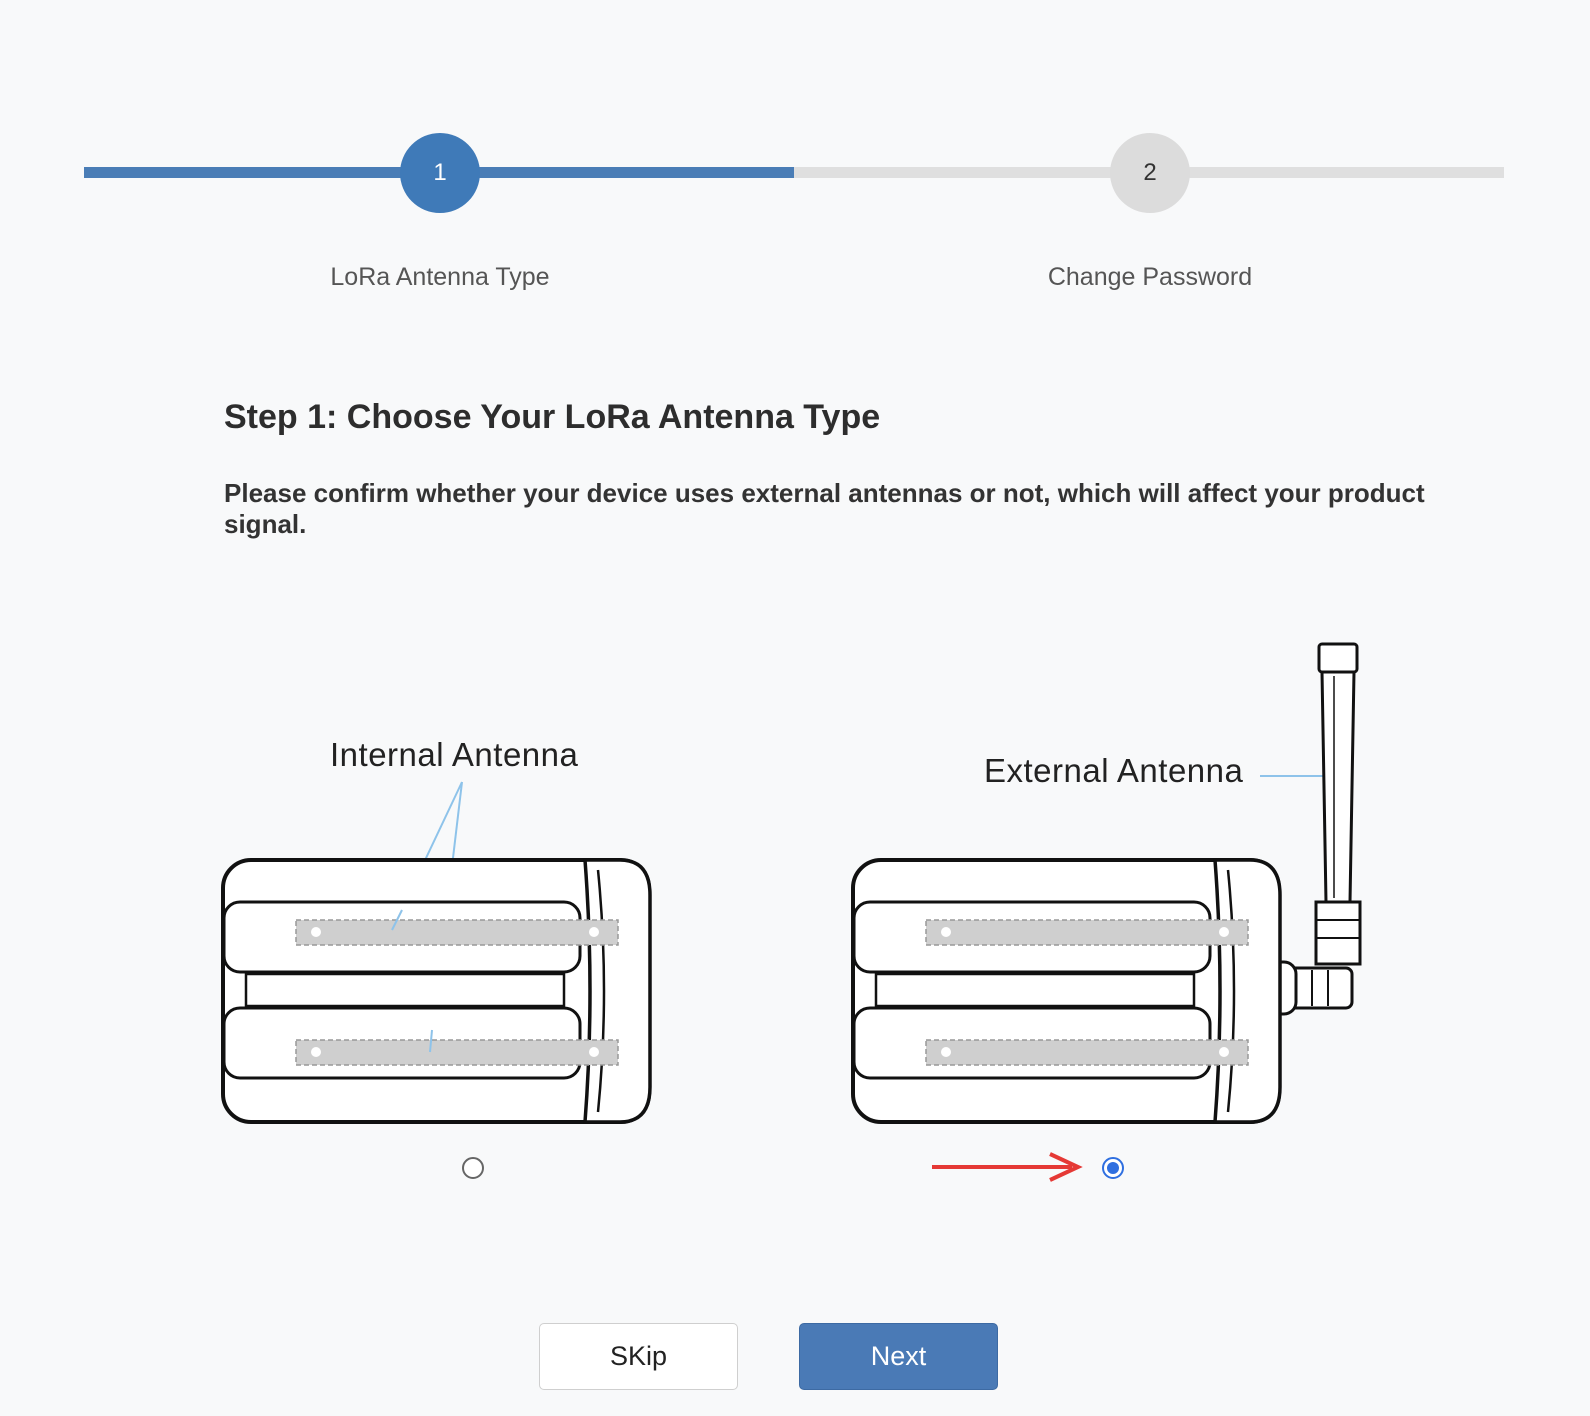  I want to click on external-antenna-device-drawing, so click(1106, 883).